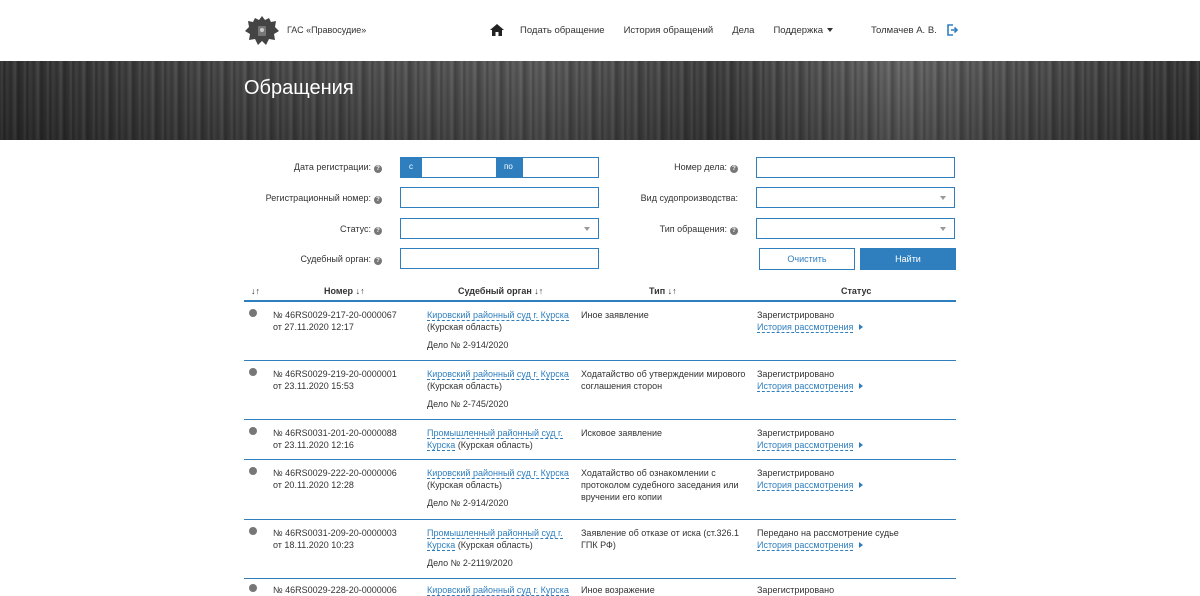  What do you see at coordinates (855, 167) in the screenshot?
I see `case-number-input` at bounding box center [855, 167].